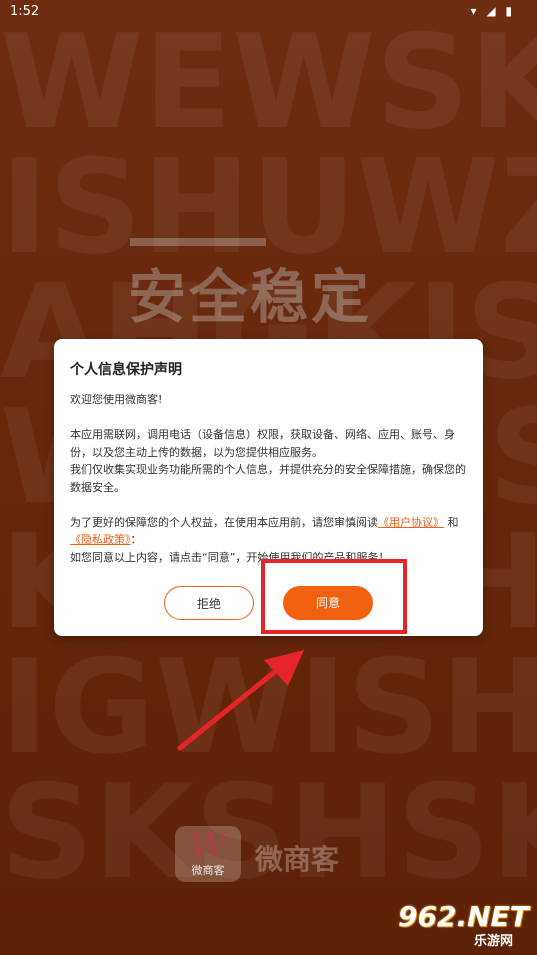  Describe the element at coordinates (224, 522) in the screenshot. I see `agreement-prefix: 为了更好的保障您的个人权益，在使用本应用前，请您审慎阅读` at that location.